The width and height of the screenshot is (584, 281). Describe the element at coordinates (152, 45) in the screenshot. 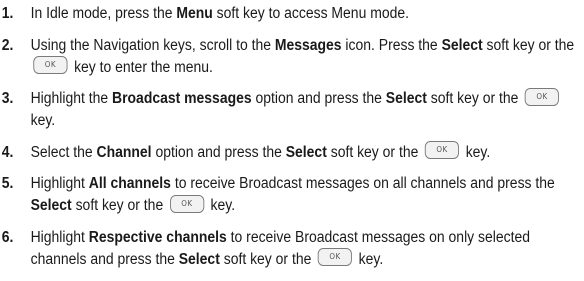

I see `step-text-run: Using the Navigation keys, scroll to the` at that location.